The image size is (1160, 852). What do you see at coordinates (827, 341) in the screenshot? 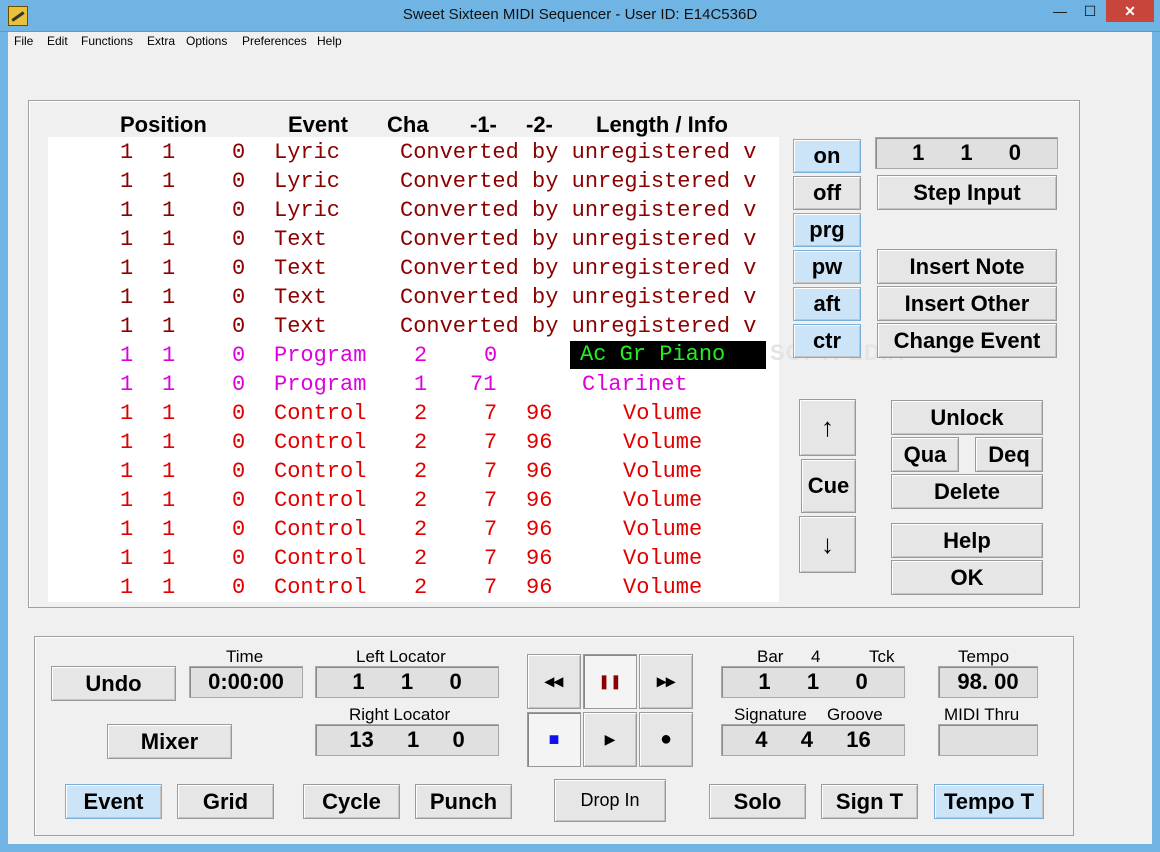
I see `filter-ctr-button: ctr` at bounding box center [827, 341].